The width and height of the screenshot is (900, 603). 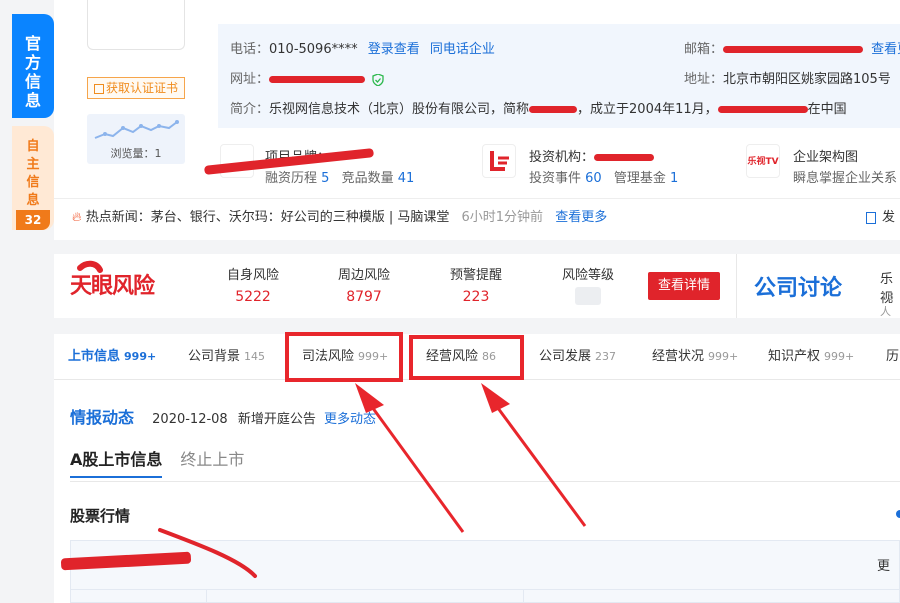 What do you see at coordinates (466, 357) in the screenshot?
I see `highlight-operating-risk` at bounding box center [466, 357].